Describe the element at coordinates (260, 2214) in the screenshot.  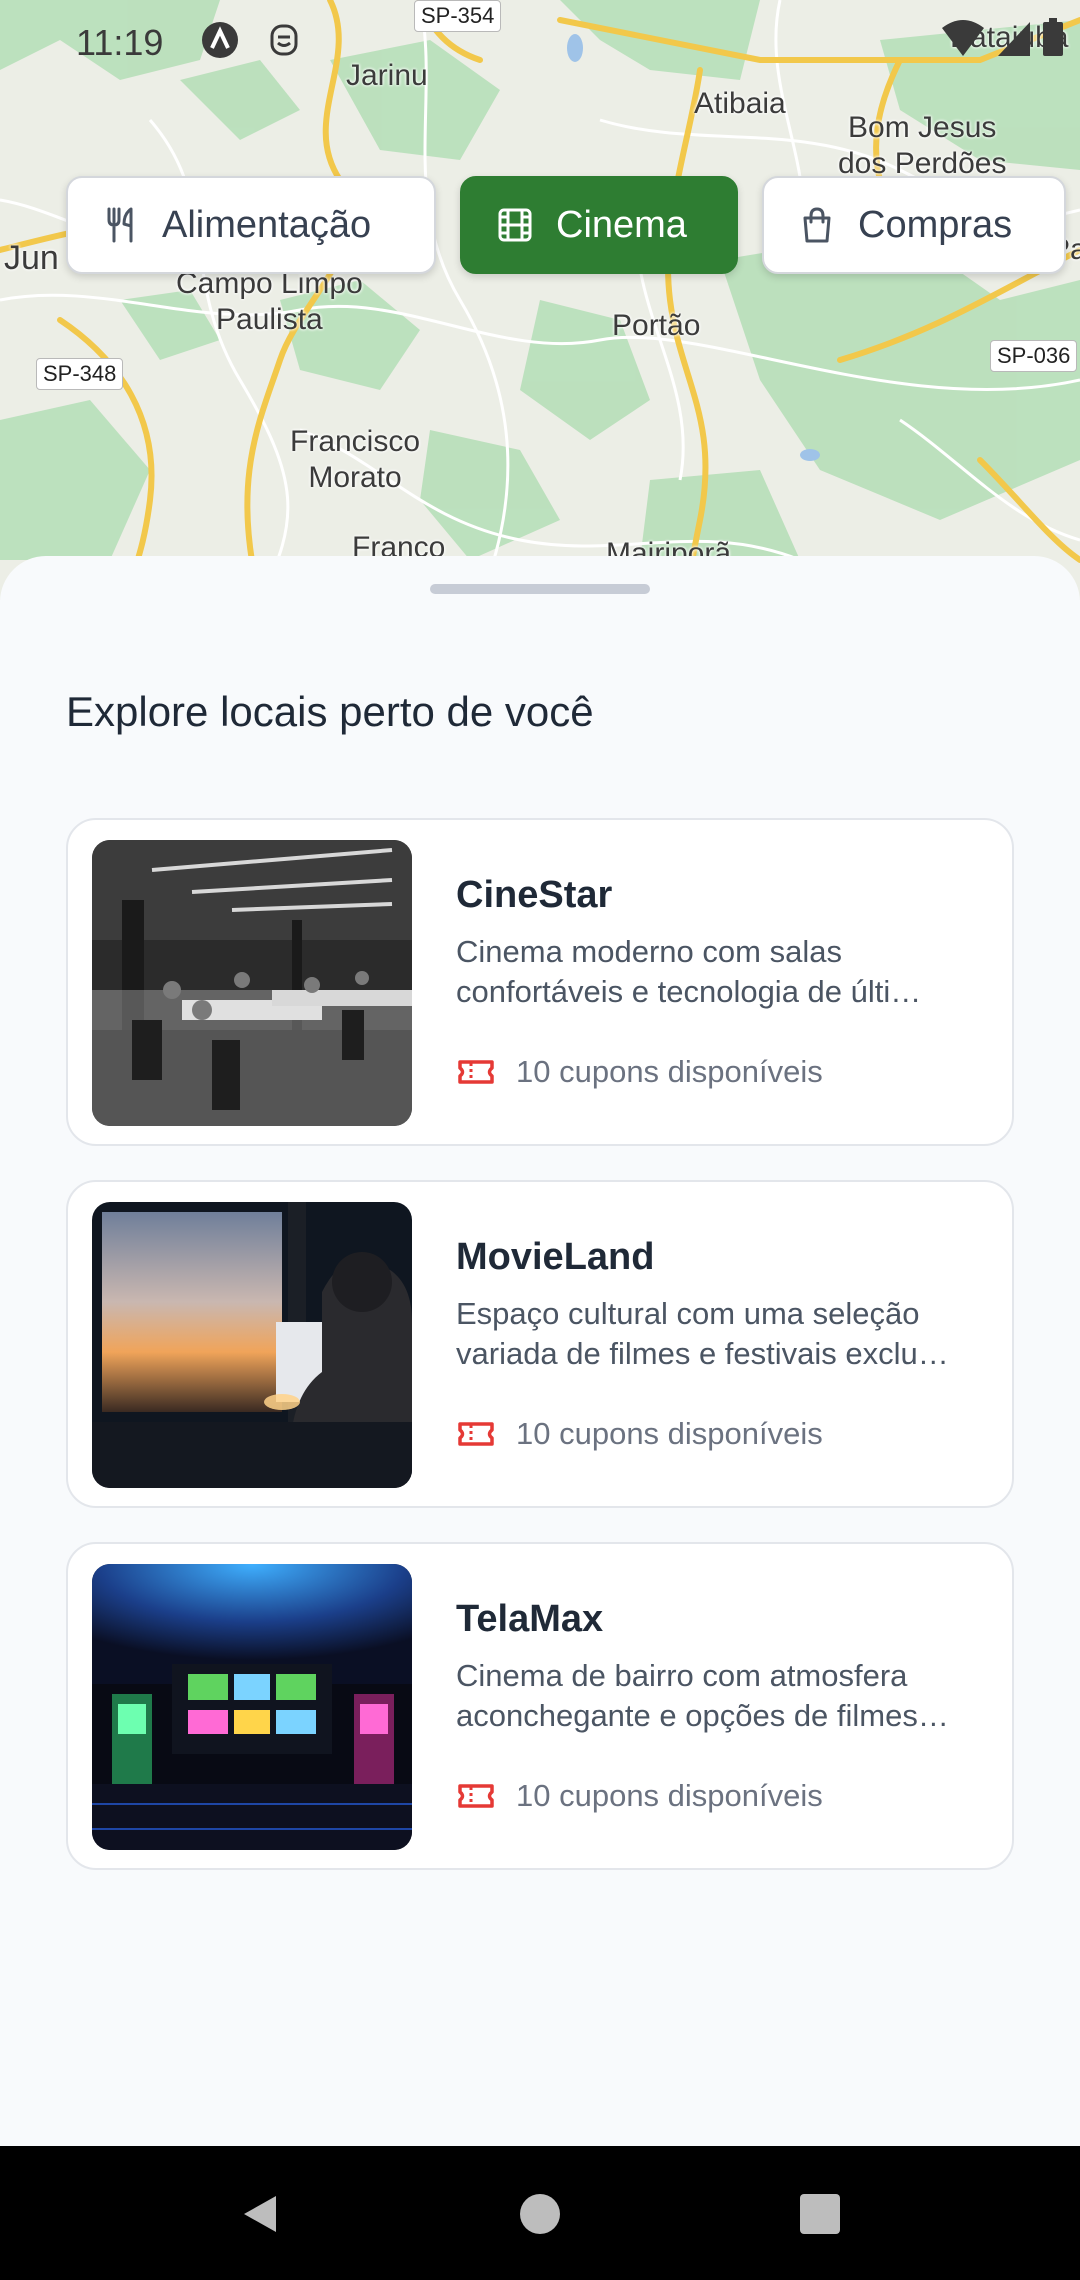
I see `back-icon` at that location.